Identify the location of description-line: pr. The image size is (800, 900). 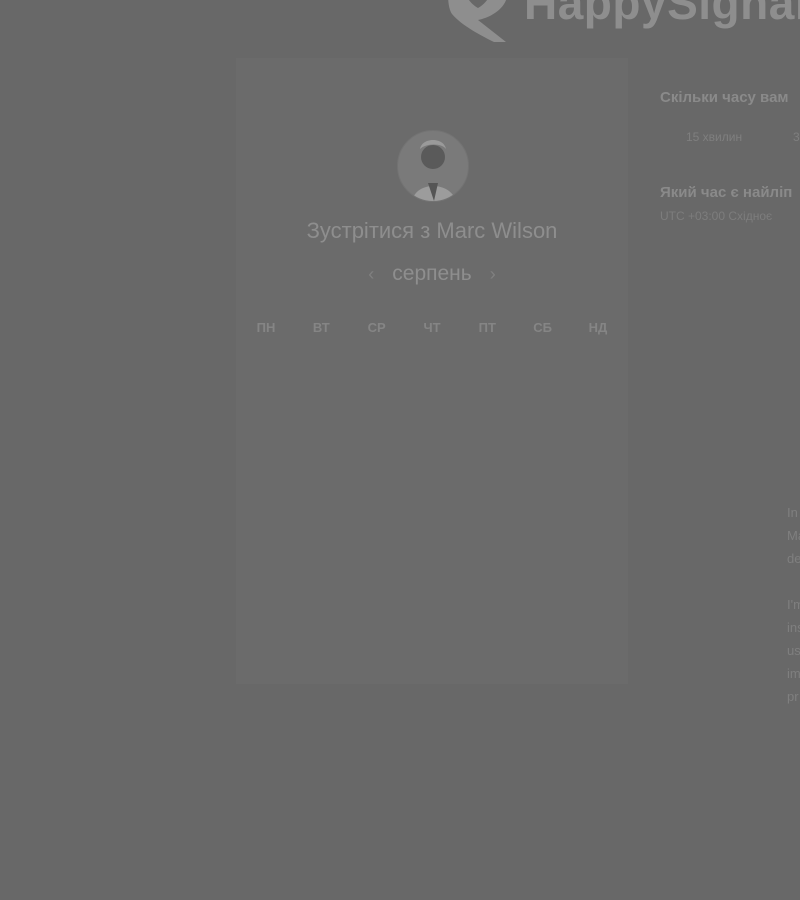
(793, 696).